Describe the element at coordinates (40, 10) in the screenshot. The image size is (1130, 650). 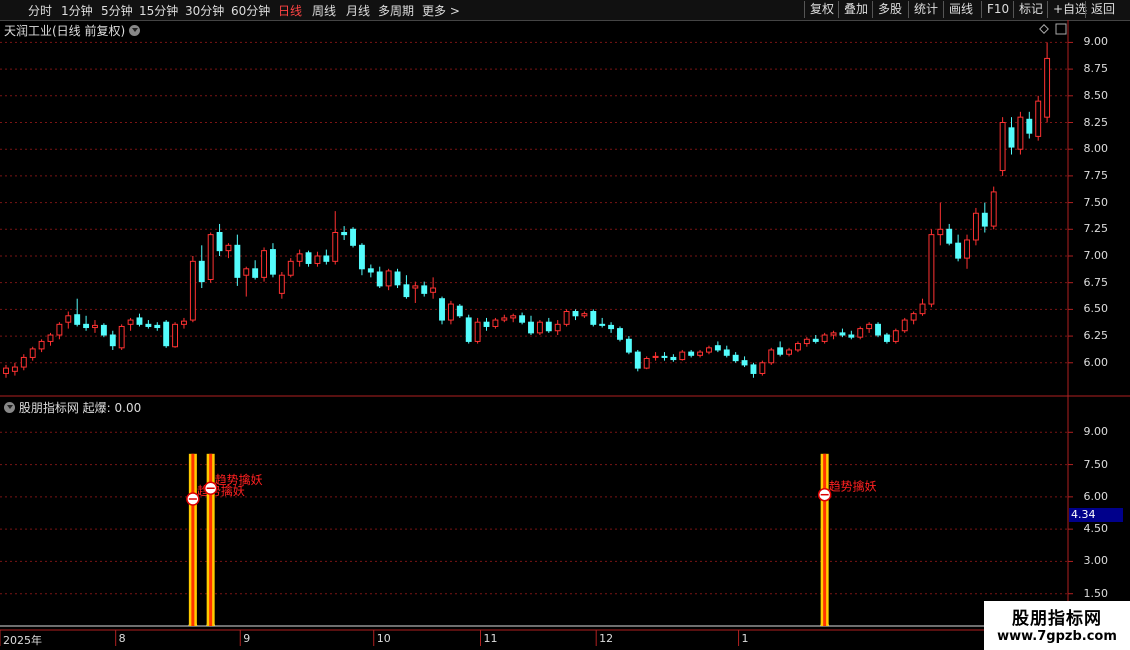
I see `period-tab-0: 分时` at that location.